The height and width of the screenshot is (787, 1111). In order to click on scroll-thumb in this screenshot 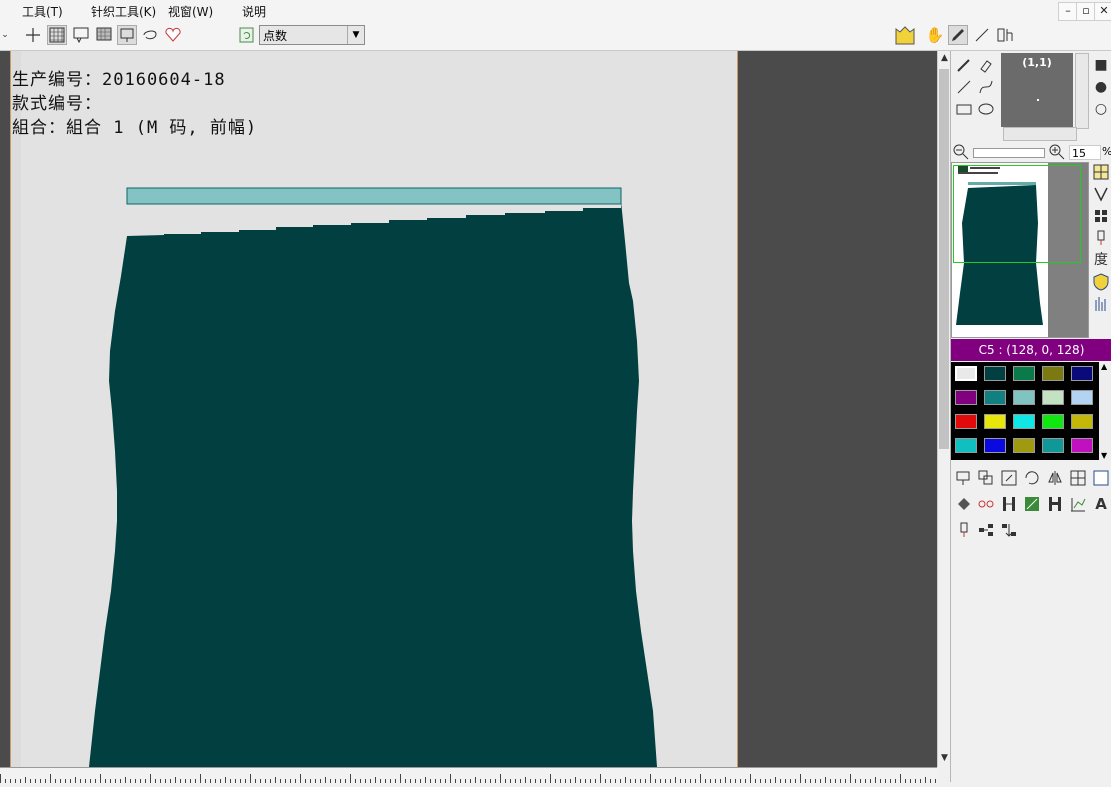, I will do `click(944, 259)`.